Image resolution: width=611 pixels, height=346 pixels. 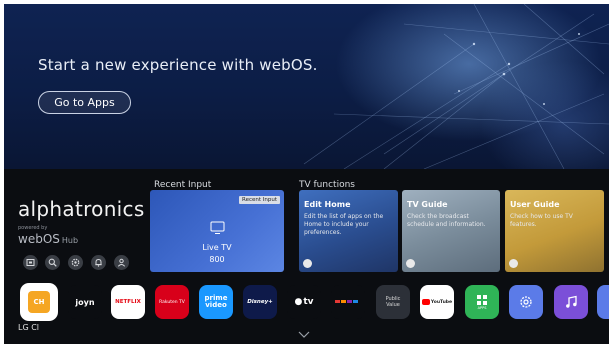 I want to click on edit-home-arrow-icon, so click(x=307, y=263).